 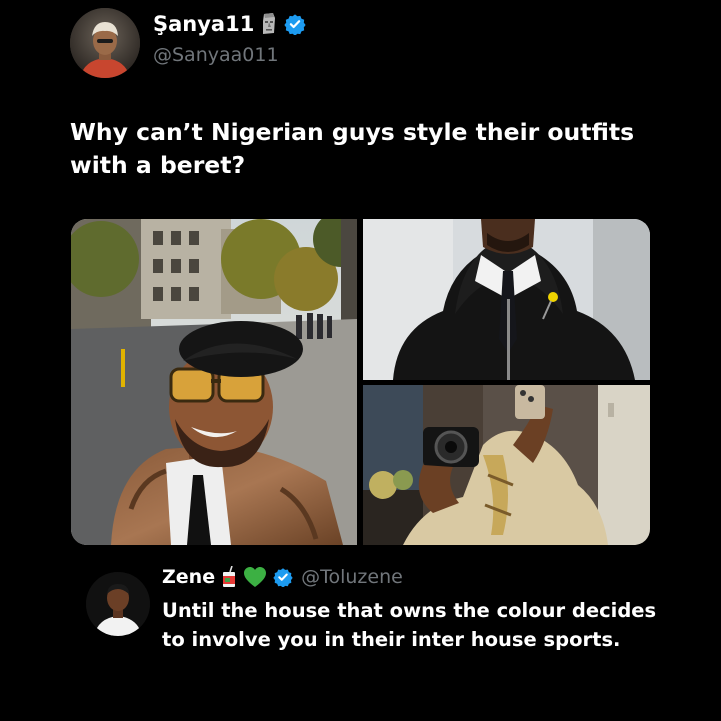 I want to click on author-name-row: Şanya11, so click(x=229, y=24).